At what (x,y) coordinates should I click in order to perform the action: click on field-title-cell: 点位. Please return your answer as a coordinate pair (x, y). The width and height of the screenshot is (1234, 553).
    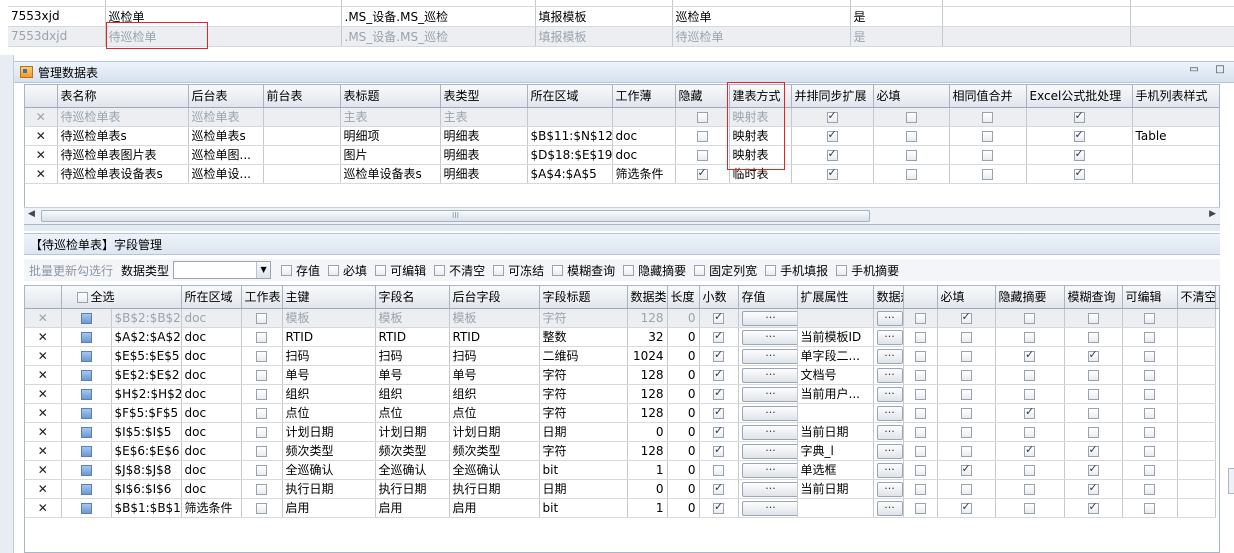
    Looking at the image, I should click on (494, 413).